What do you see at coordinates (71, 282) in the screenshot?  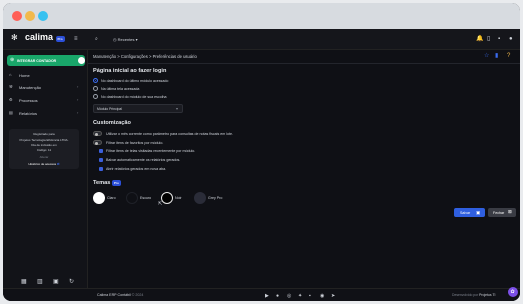 I see `refresh-icon: ↻` at bounding box center [71, 282].